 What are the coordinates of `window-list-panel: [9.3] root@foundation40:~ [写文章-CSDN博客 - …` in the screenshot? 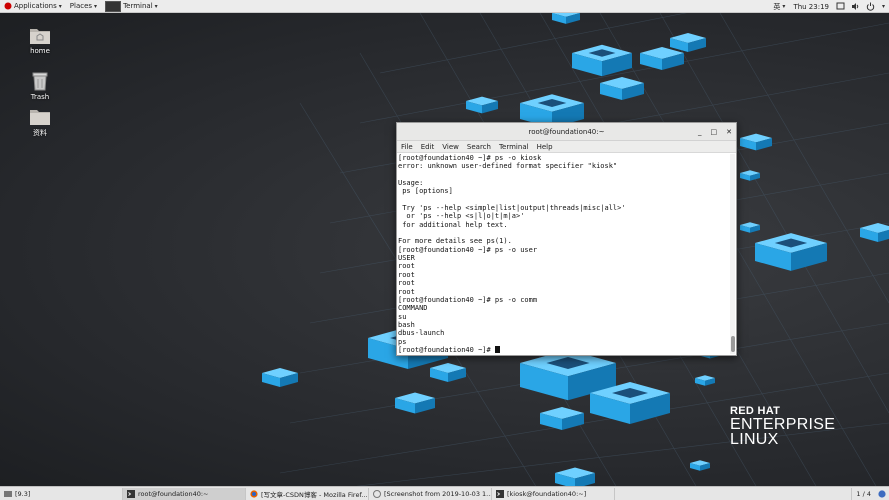 It's located at (444, 493).